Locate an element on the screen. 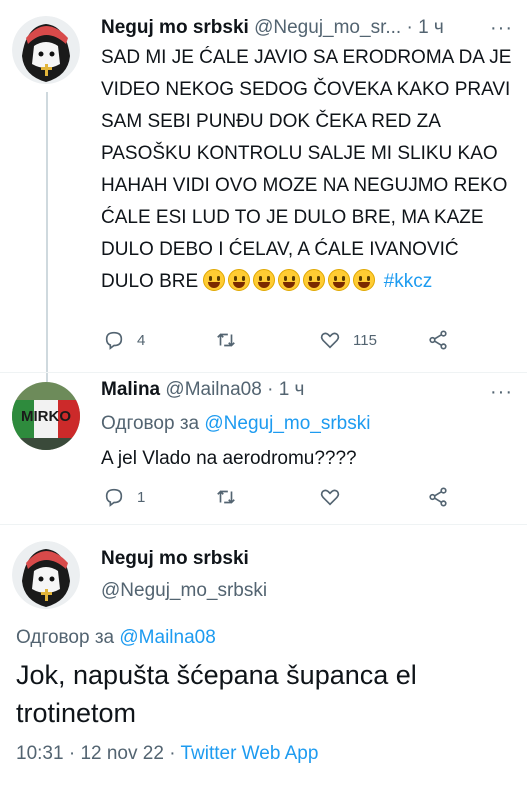 The height and width of the screenshot is (800, 527). replying-to: Одговор за @Neguj_mo_srbski is located at coordinates (235, 424).